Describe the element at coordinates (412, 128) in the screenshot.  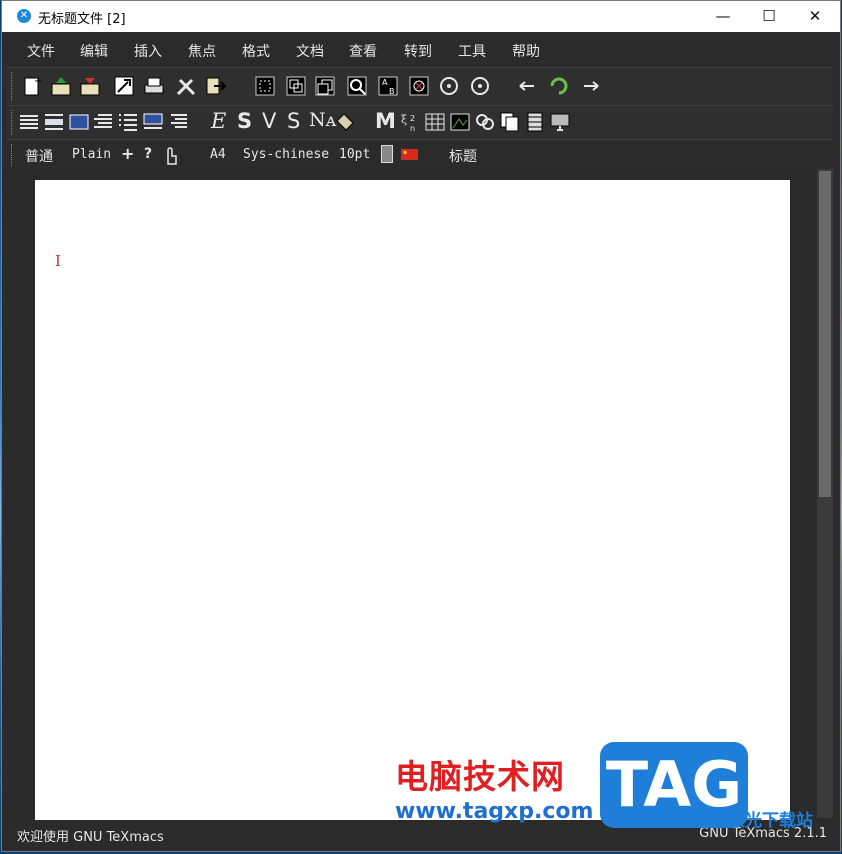
I see `svg-text: n` at that location.